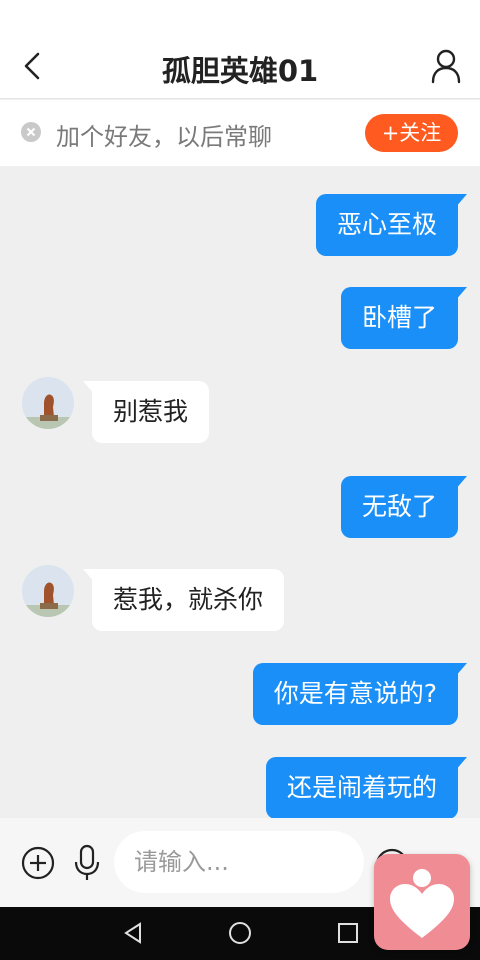  Describe the element at coordinates (360, 694) in the screenshot. I see `message-bubble-outgoing: 你是有意说的?` at that location.